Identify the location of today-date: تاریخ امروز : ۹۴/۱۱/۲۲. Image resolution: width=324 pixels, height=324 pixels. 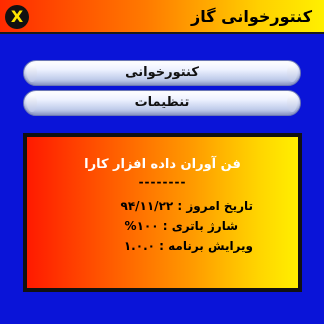
(187, 206).